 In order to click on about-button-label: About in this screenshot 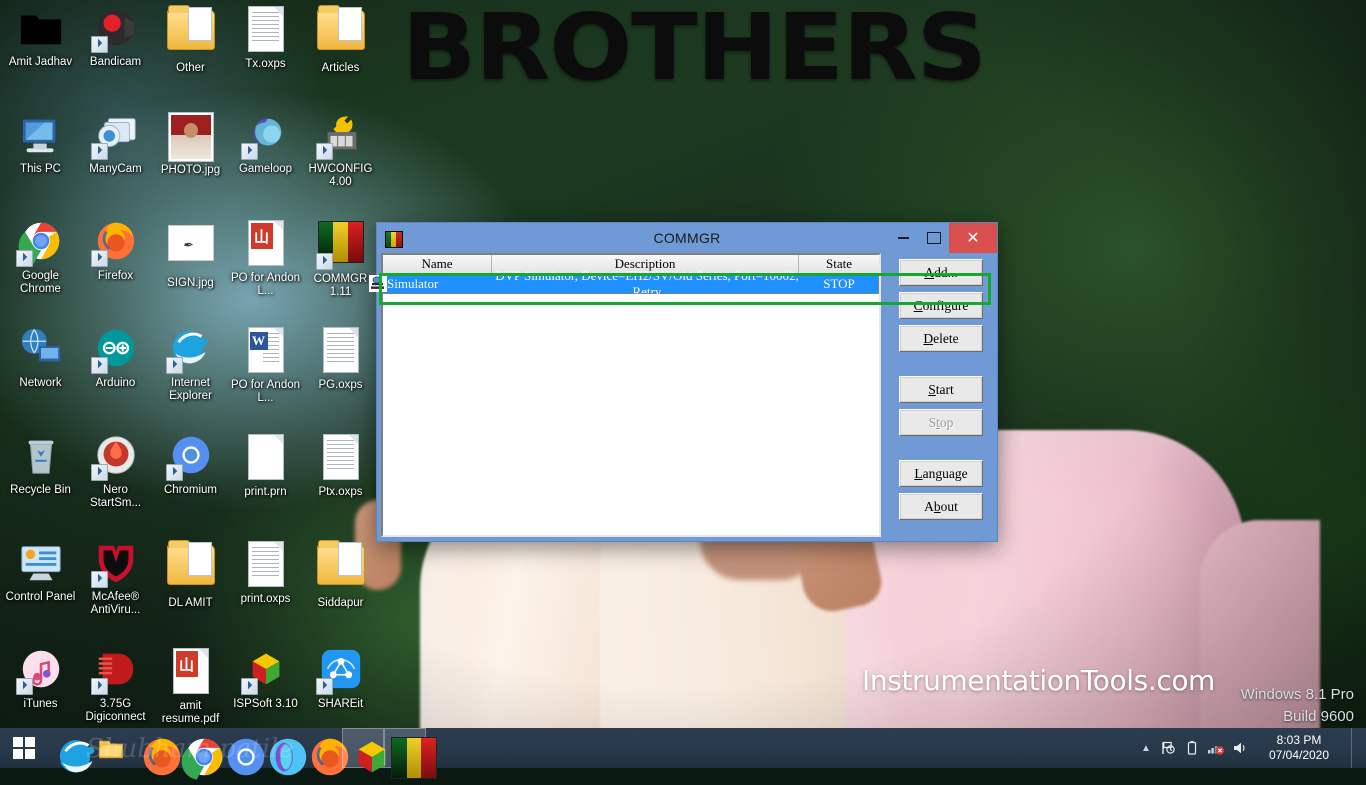, I will do `click(941, 506)`.